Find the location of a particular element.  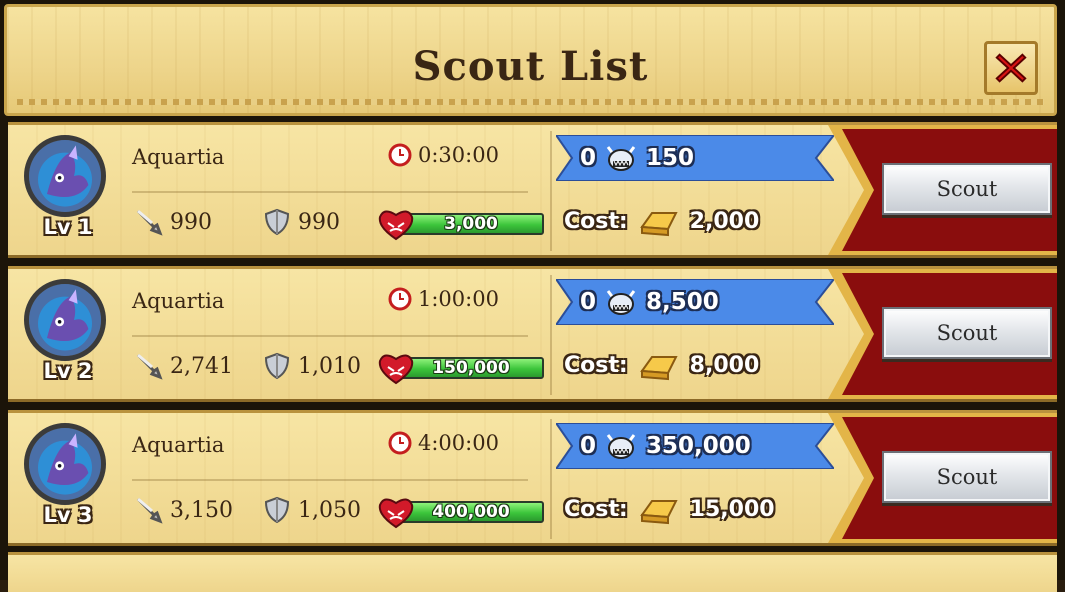

scout-timer: 1:00:00 is located at coordinates (443, 299).